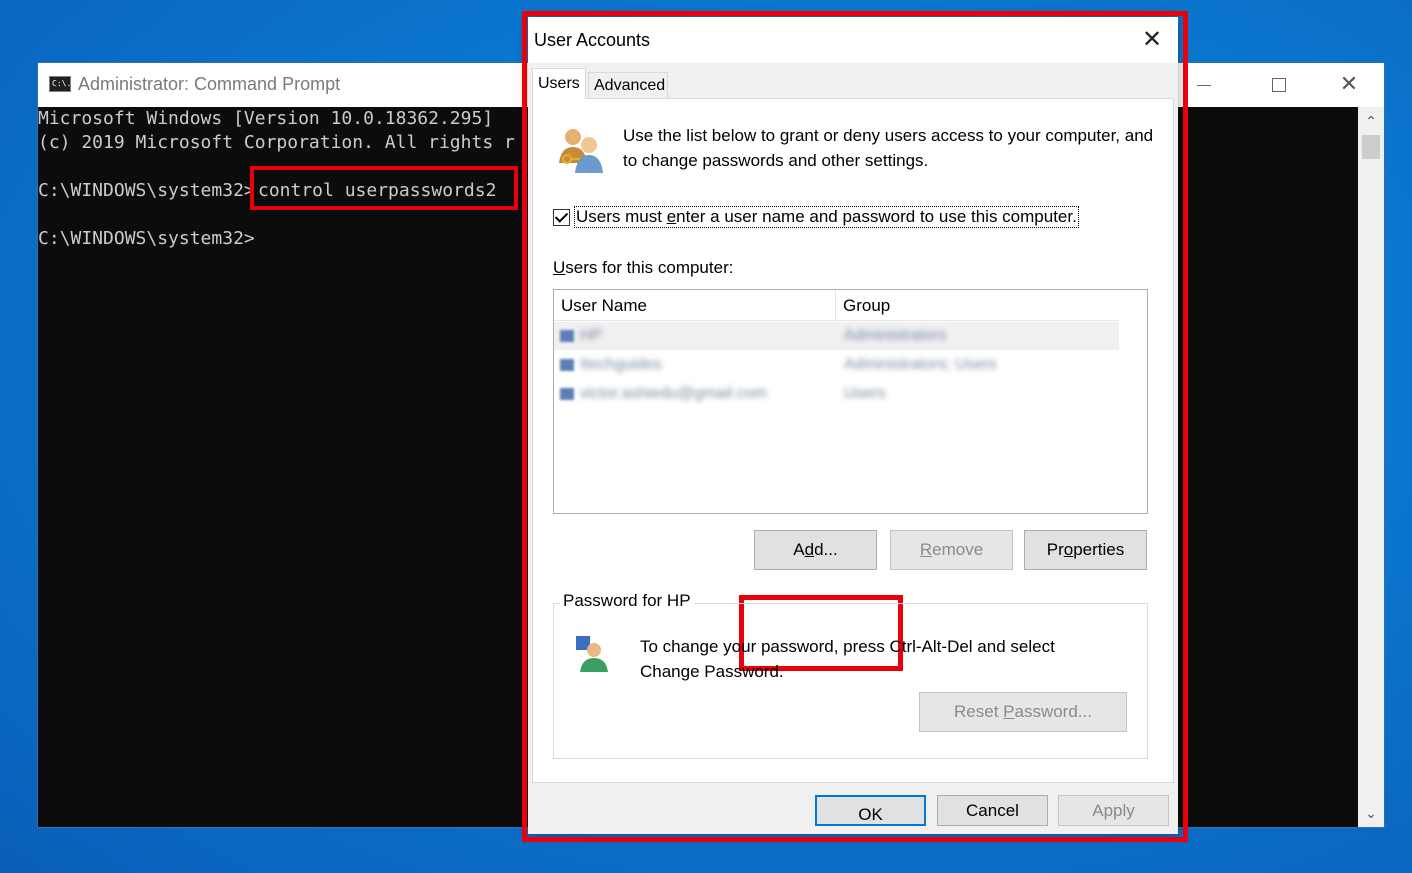  I want to click on password-group-title: Password for HP, so click(627, 601).